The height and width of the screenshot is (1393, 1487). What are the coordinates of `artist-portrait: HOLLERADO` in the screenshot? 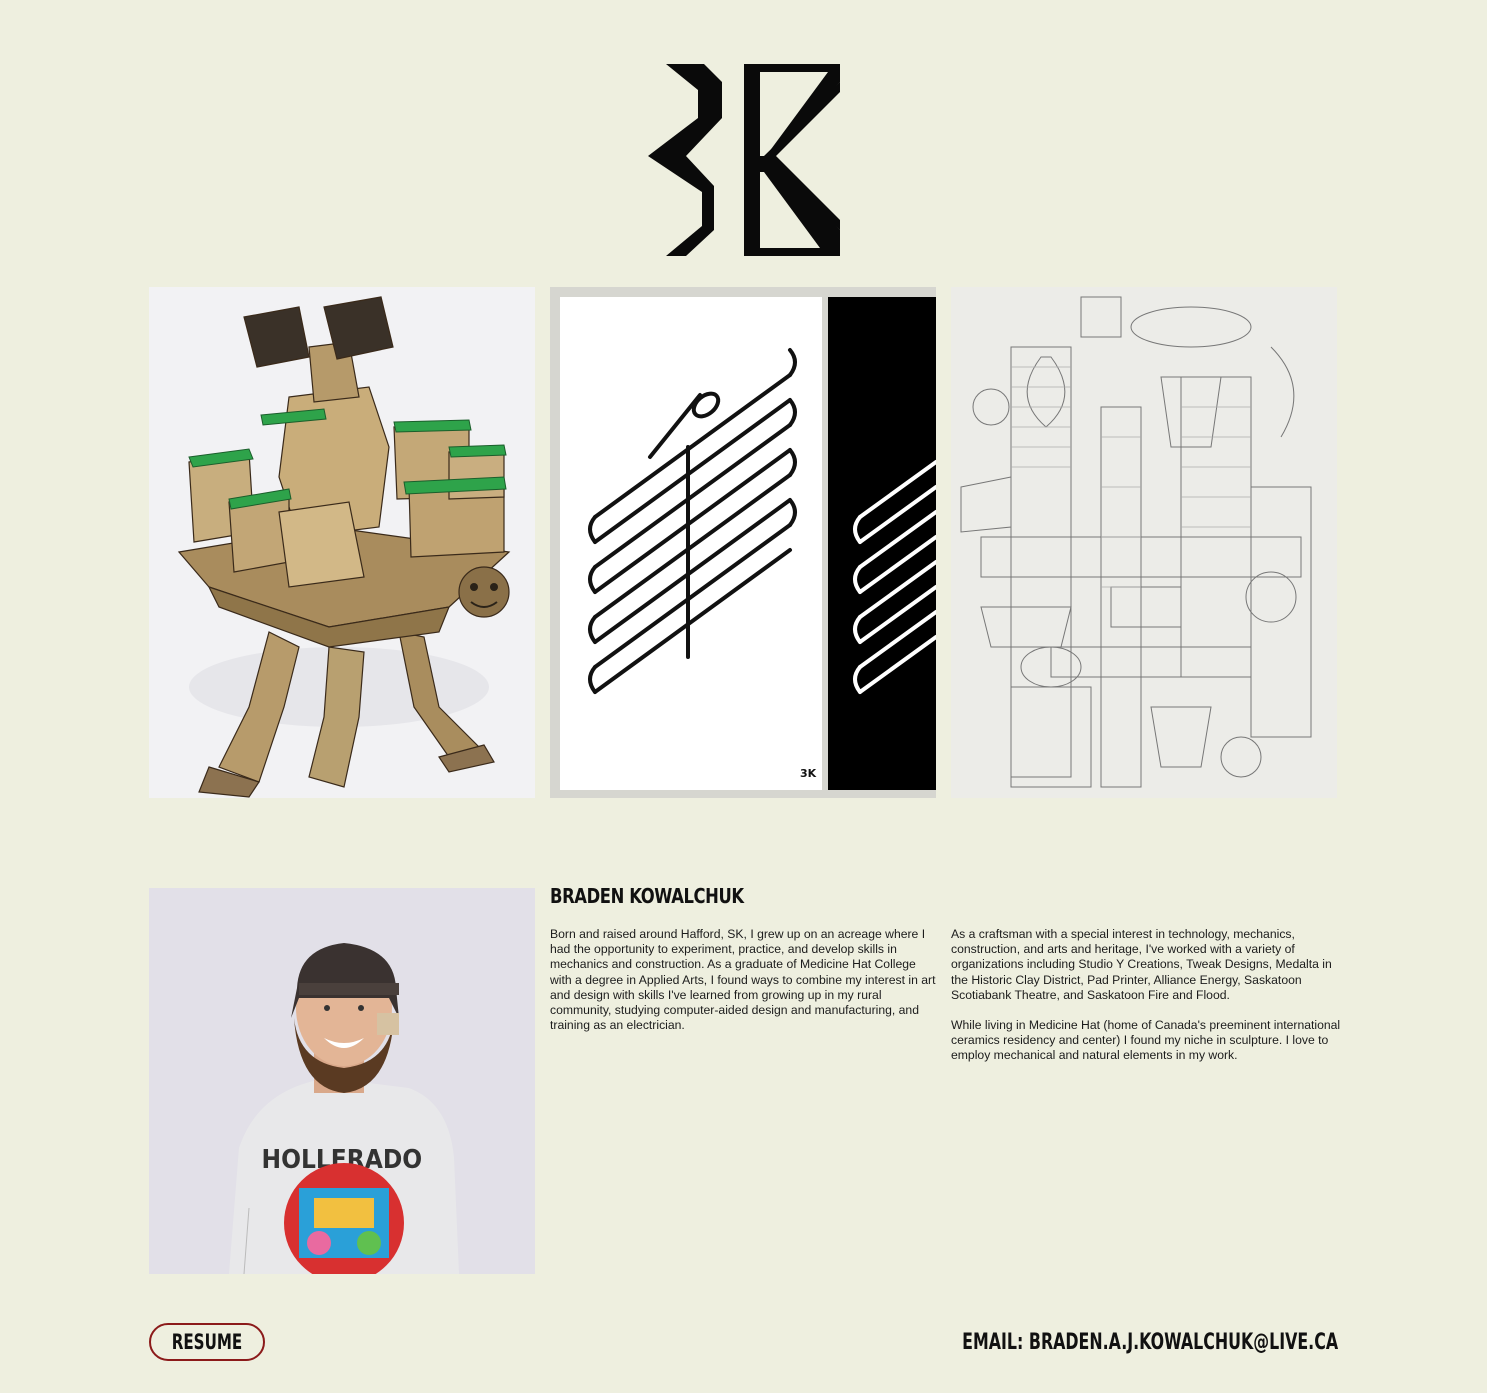 It's located at (342, 1081).